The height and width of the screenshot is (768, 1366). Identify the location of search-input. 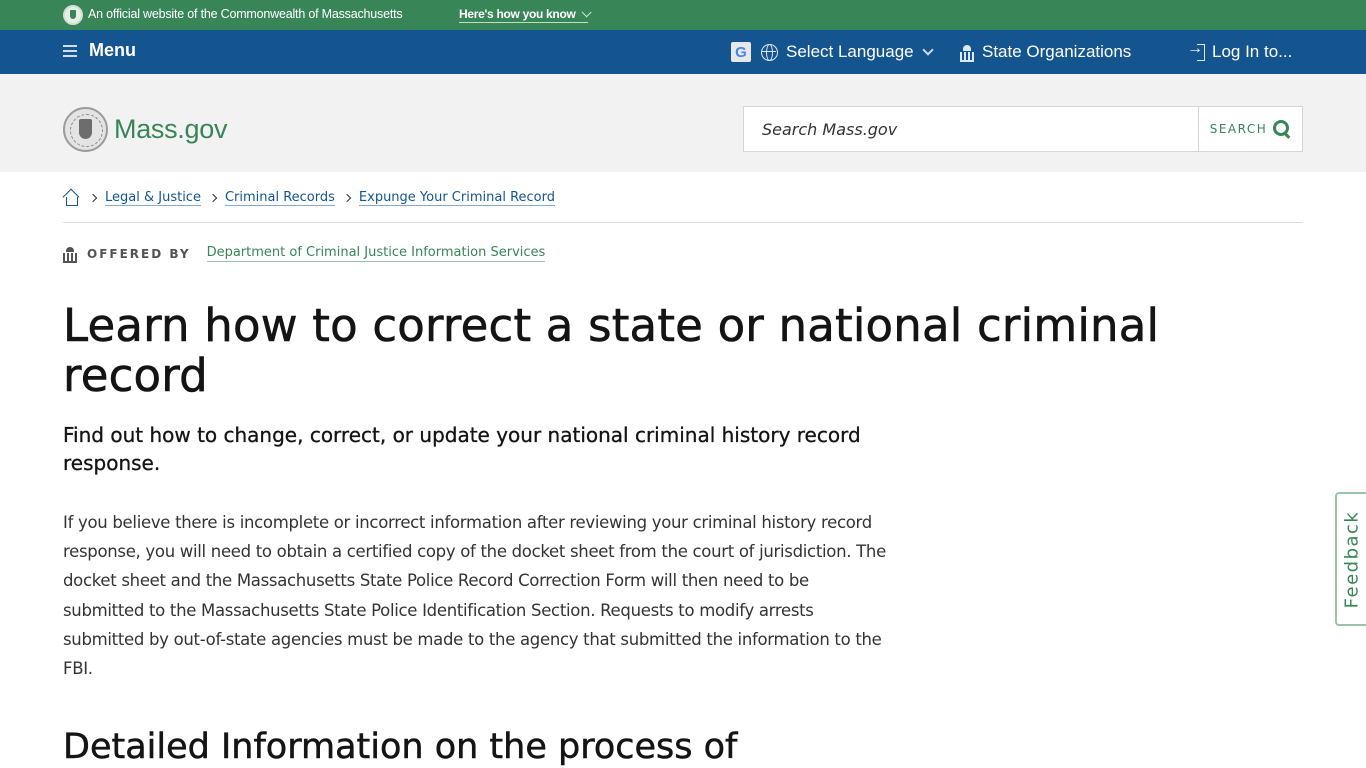
(971, 129).